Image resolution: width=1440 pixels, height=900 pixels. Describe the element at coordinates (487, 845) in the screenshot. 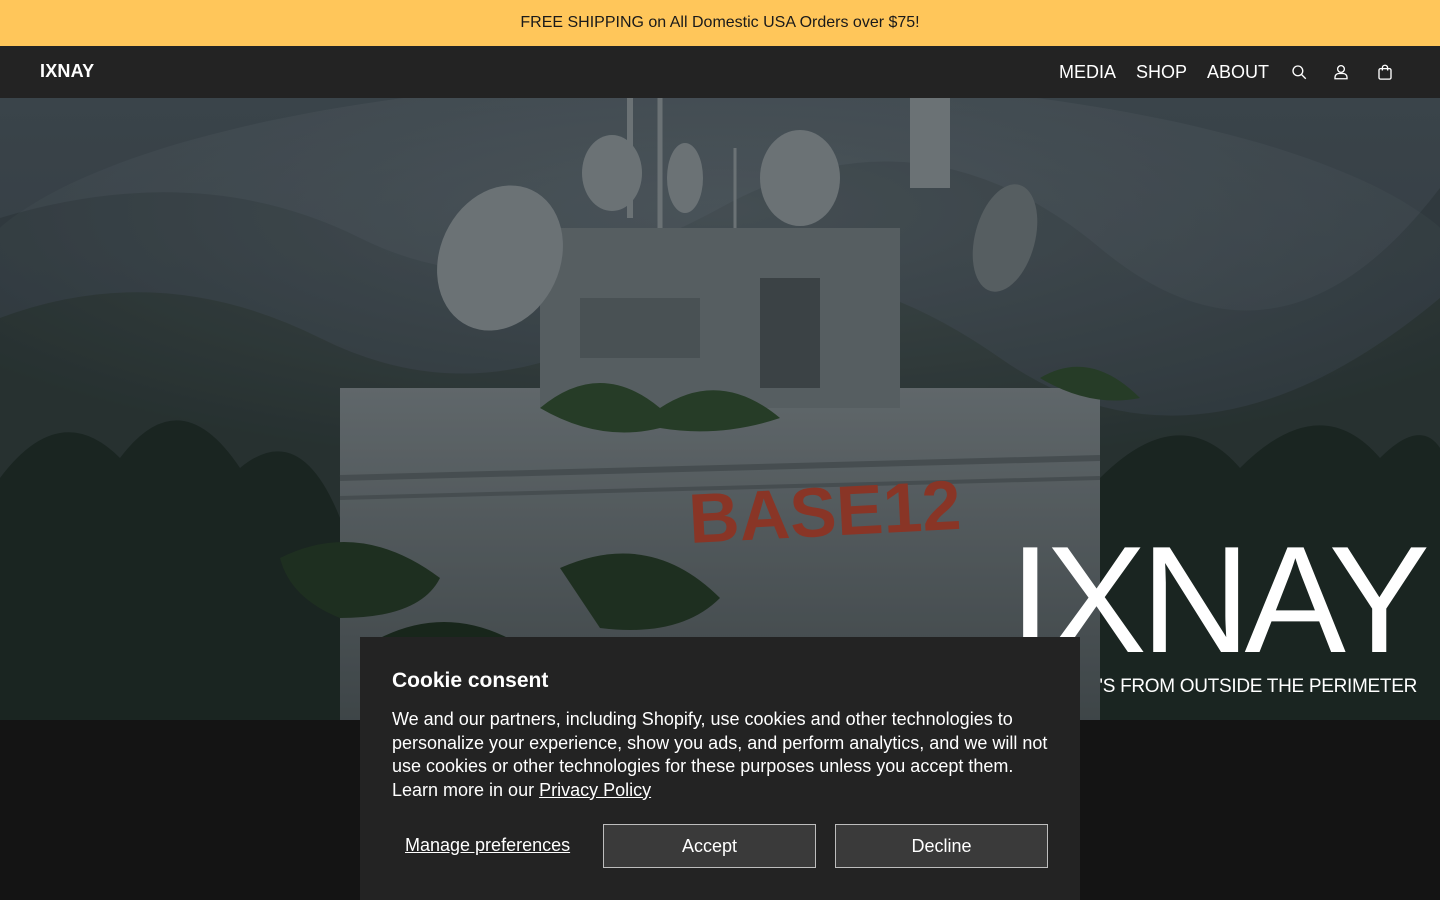

I see `manage-preferences-link: Manage preferences` at that location.